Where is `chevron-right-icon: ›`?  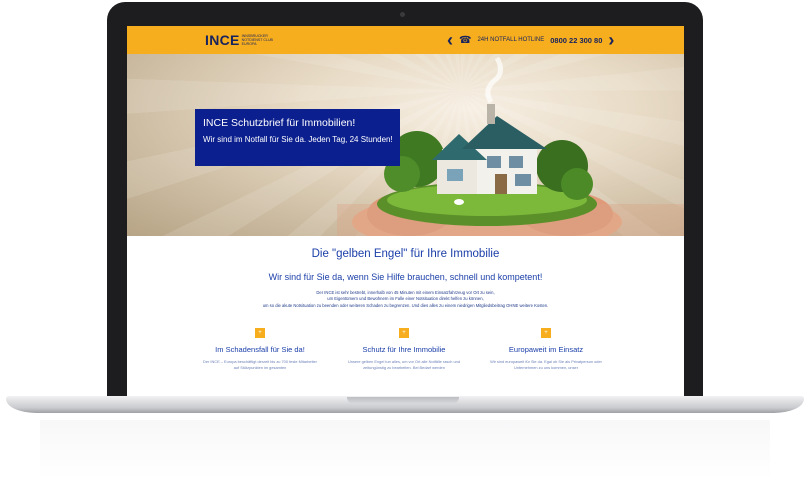 chevron-right-icon: › is located at coordinates (611, 40).